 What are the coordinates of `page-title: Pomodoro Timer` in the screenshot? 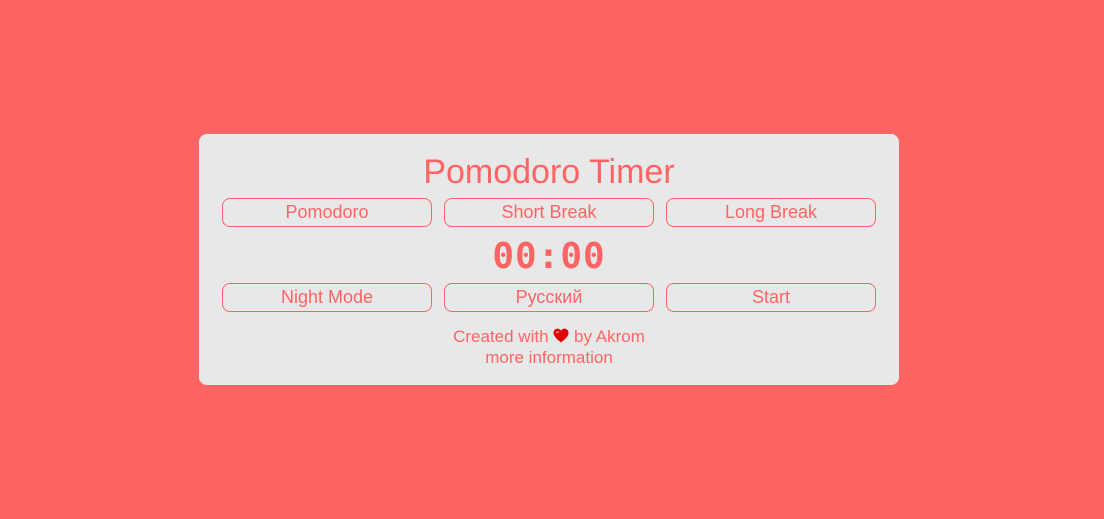 It's located at (549, 172).